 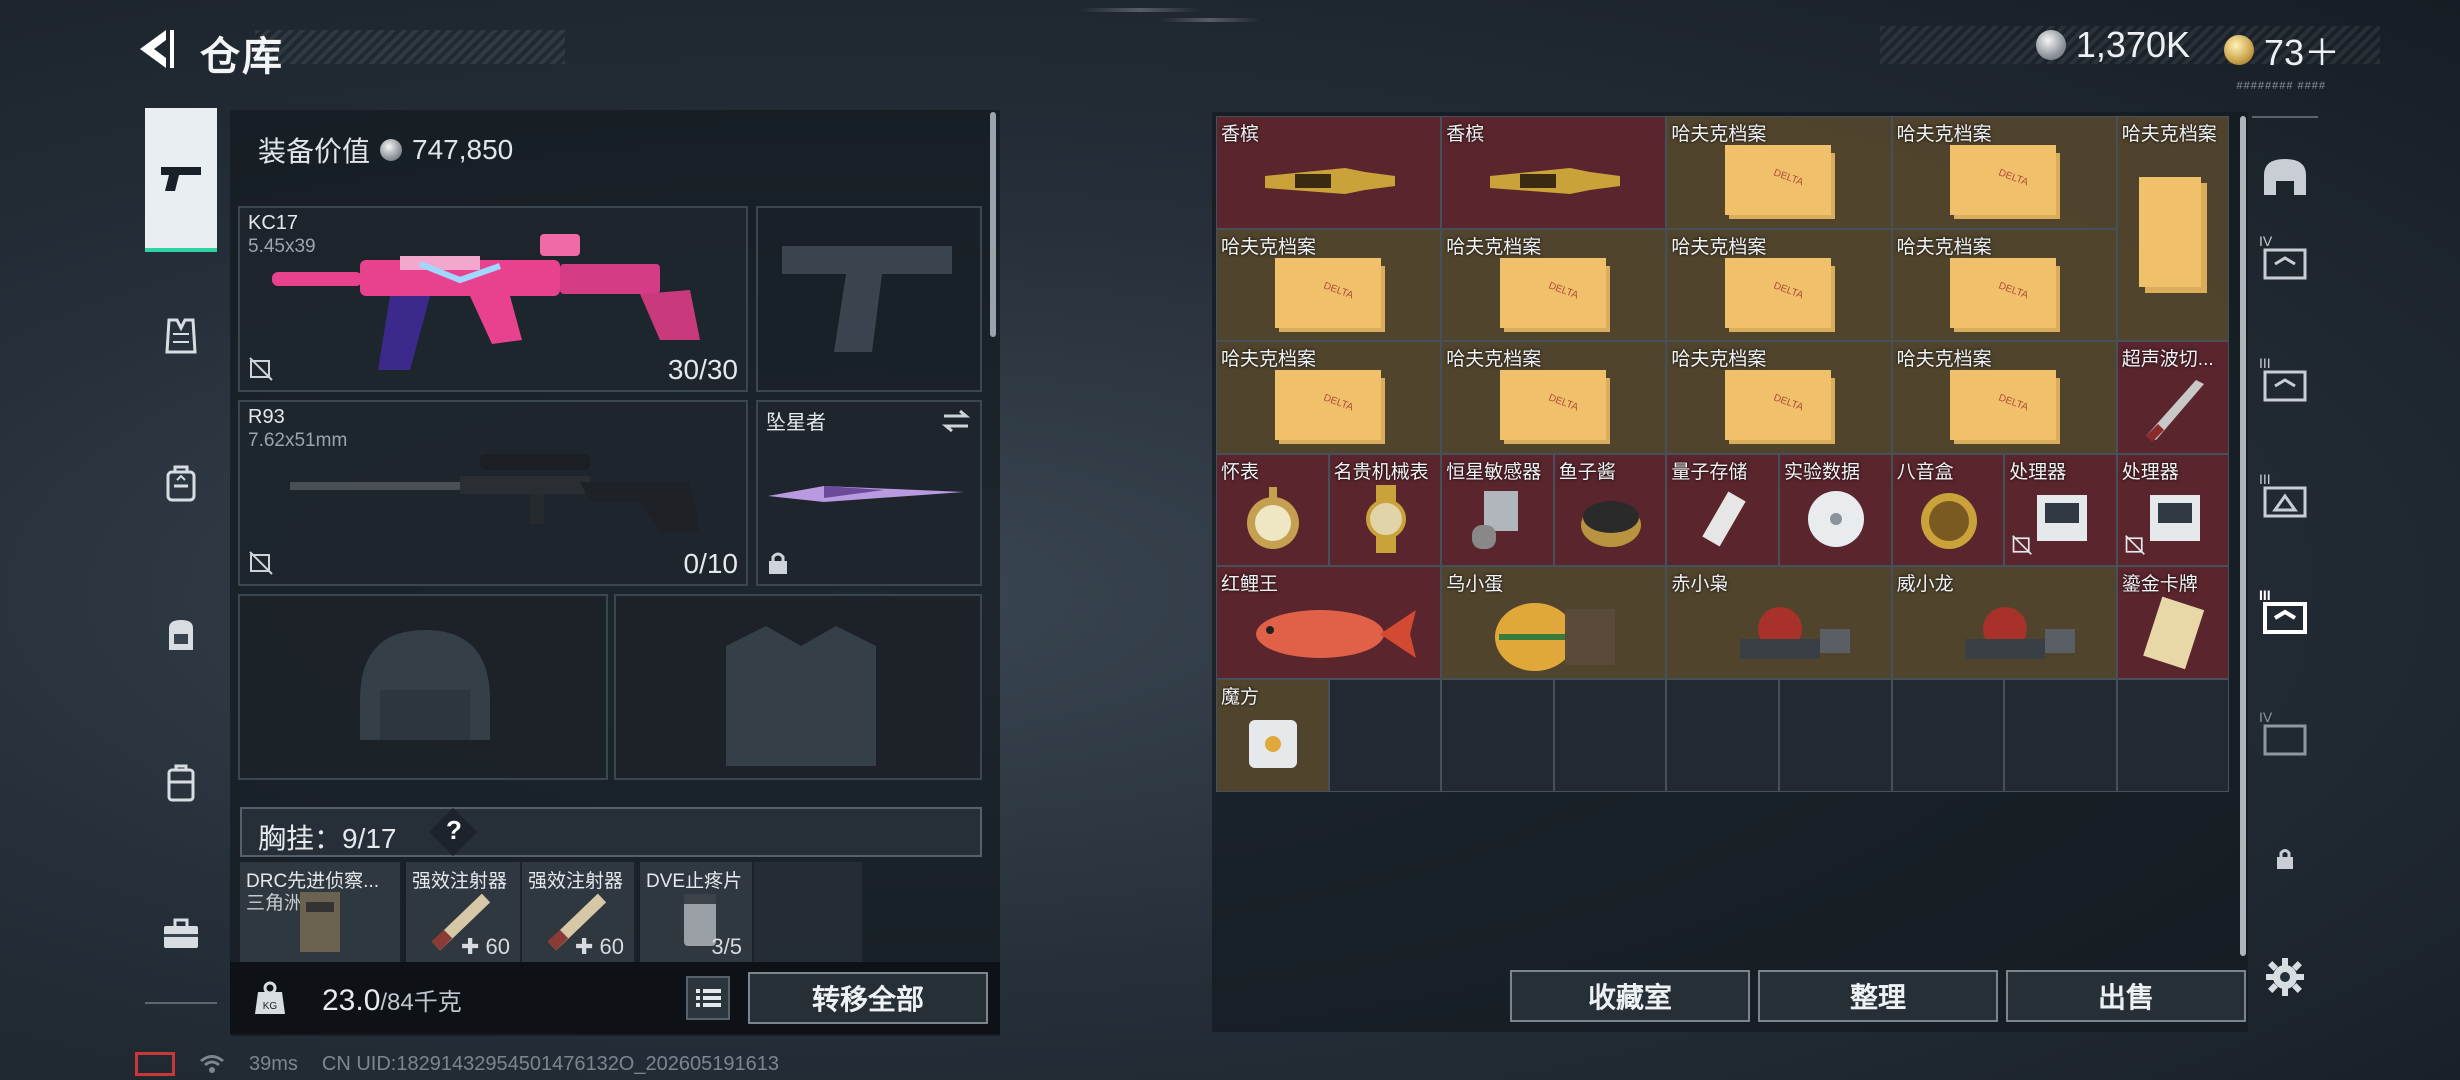 What do you see at coordinates (1497, 510) in the screenshot?
I see `stash-item: 恒星敏感器` at bounding box center [1497, 510].